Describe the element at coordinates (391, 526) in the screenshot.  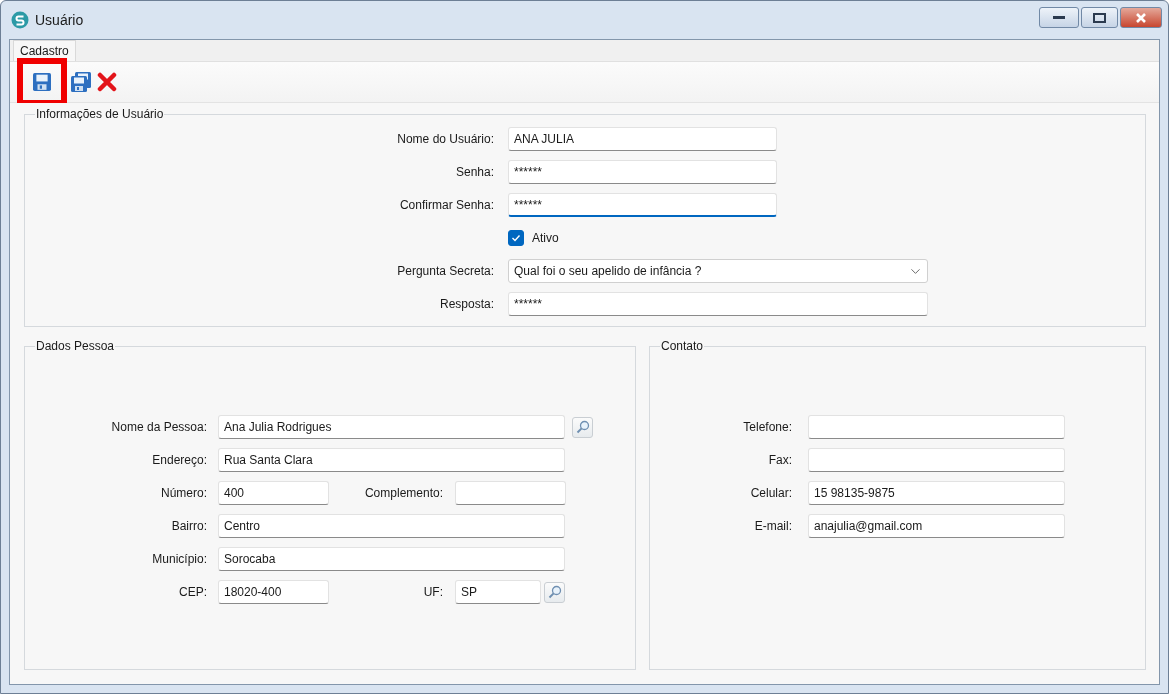
I see `input-field: Centro` at that location.